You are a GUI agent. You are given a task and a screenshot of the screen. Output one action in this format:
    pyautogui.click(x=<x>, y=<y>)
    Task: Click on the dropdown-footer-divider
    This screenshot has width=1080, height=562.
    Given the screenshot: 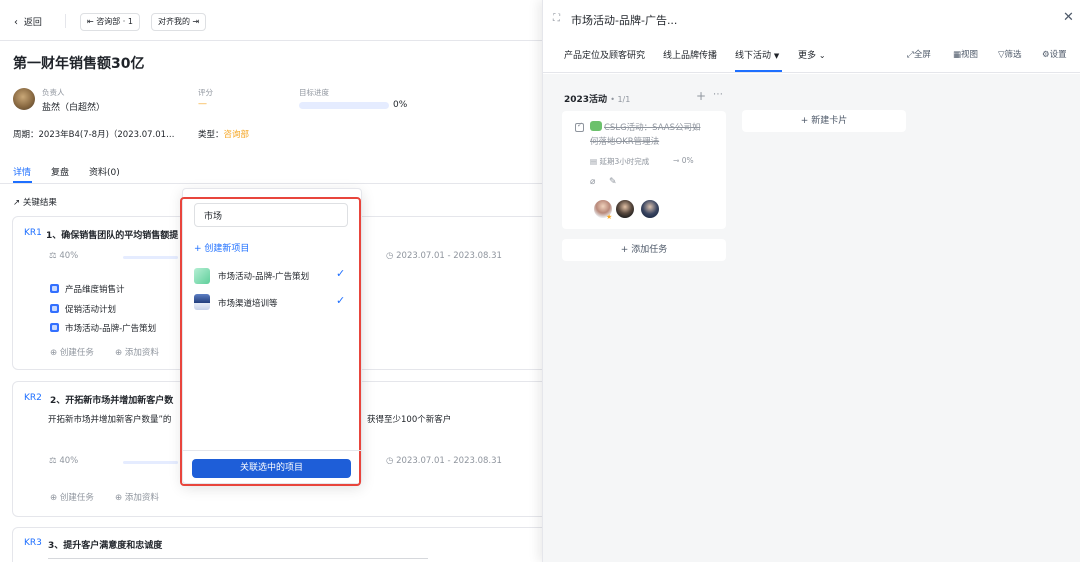 What is the action you would take?
    pyautogui.click(x=272, y=450)
    